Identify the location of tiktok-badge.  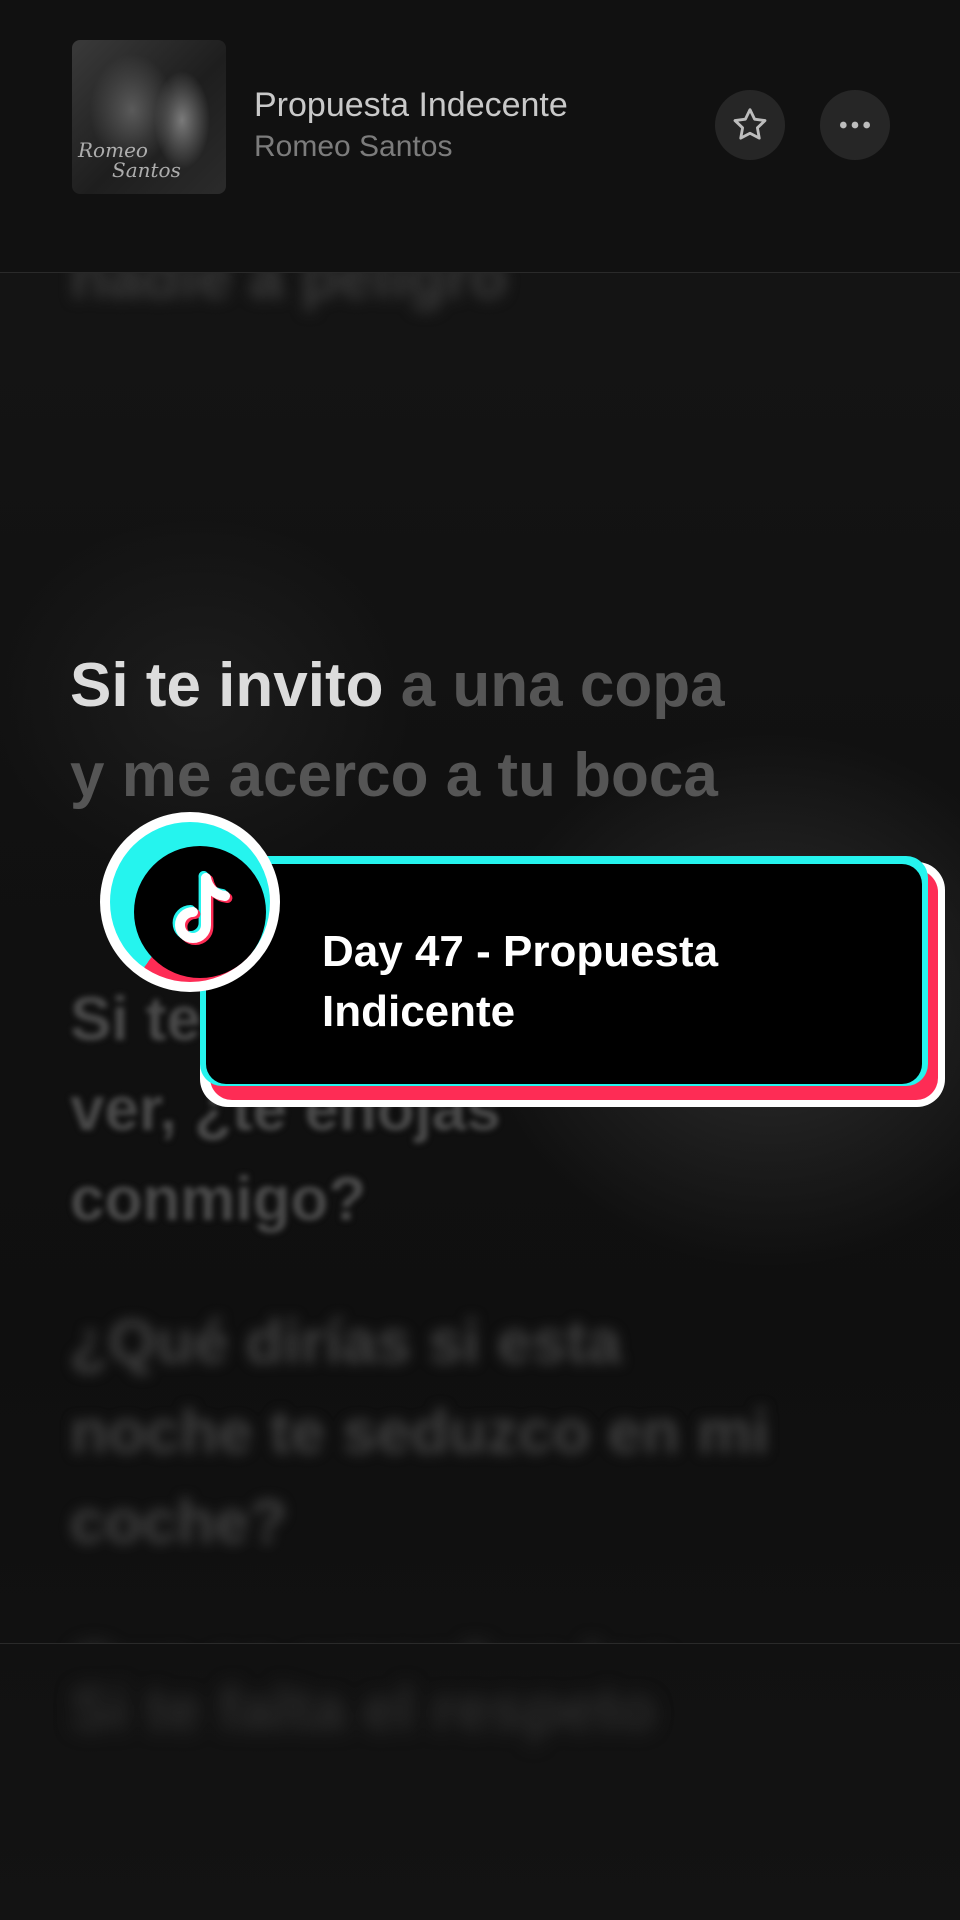
(190, 902).